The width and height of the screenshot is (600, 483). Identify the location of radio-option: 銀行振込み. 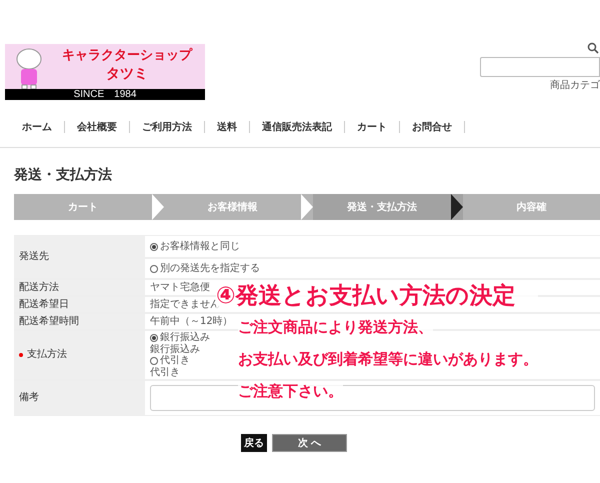
(180, 338).